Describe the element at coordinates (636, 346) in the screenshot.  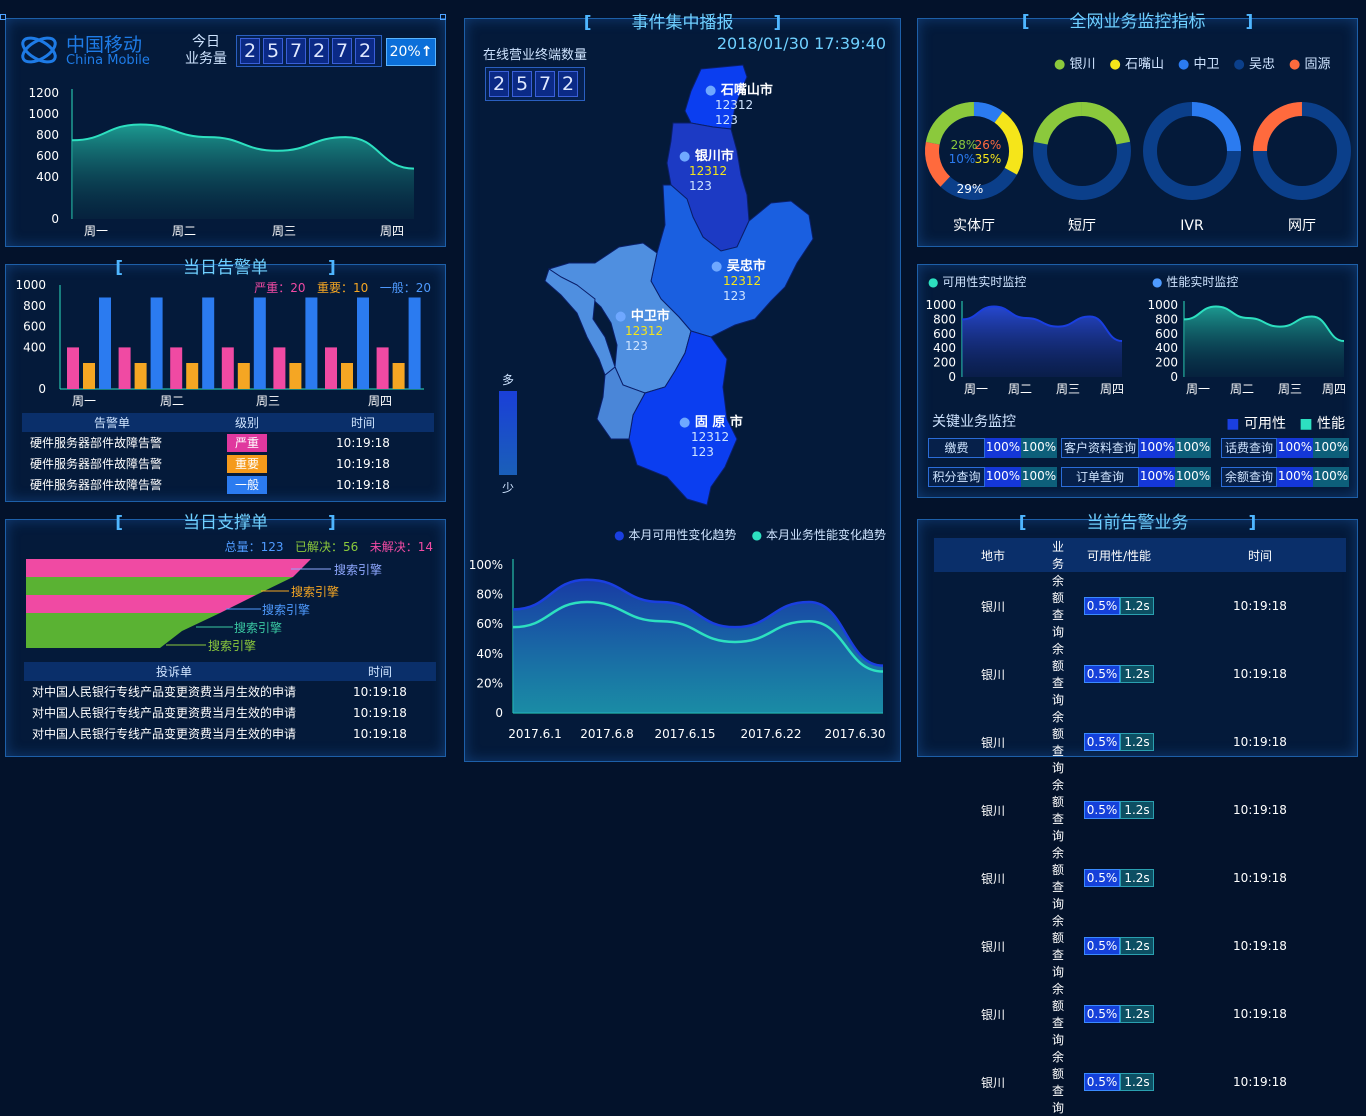
I see `city-value: 123` at that location.